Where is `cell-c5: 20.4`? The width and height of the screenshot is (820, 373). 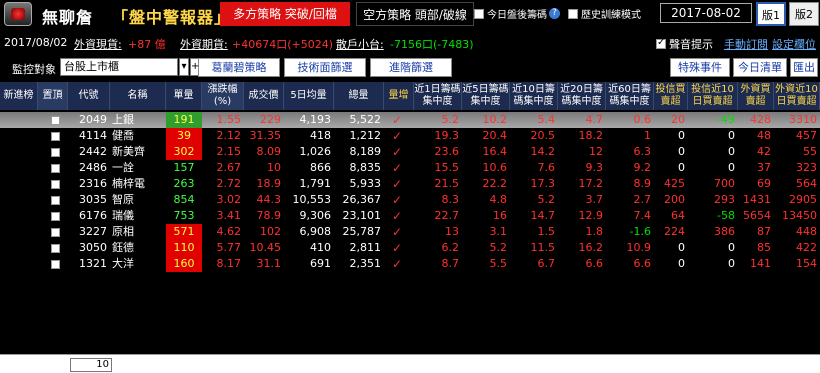
cell-c5: 20.4 is located at coordinates (495, 135).